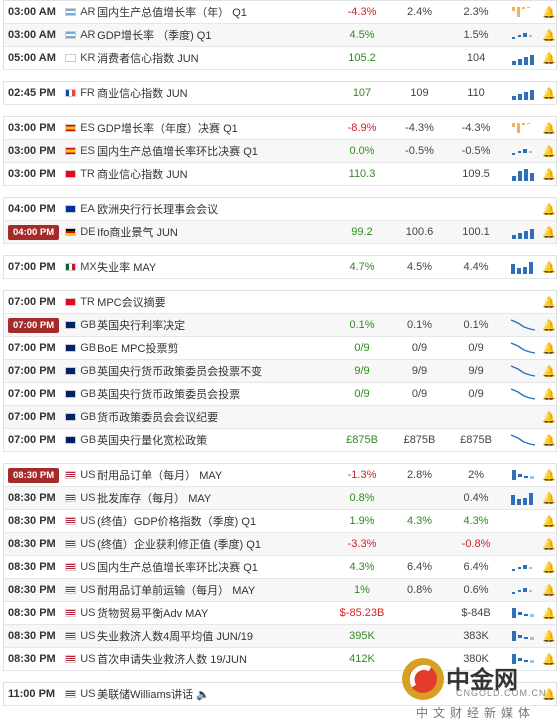  I want to click on event-name: 英国央行量化宽松政策, so click(215, 440).